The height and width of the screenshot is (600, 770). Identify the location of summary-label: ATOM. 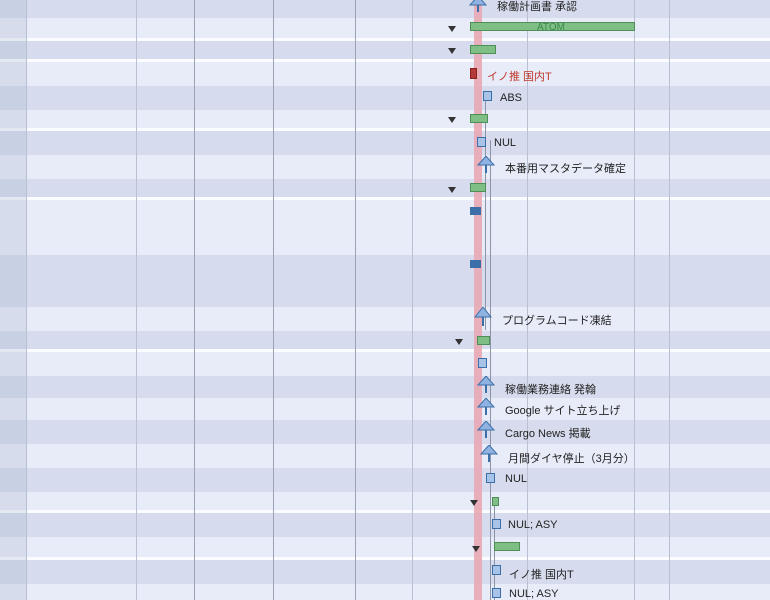
(551, 27).